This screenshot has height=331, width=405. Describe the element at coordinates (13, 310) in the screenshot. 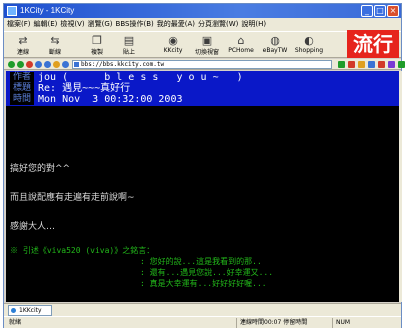

I see `tab-icon` at that location.